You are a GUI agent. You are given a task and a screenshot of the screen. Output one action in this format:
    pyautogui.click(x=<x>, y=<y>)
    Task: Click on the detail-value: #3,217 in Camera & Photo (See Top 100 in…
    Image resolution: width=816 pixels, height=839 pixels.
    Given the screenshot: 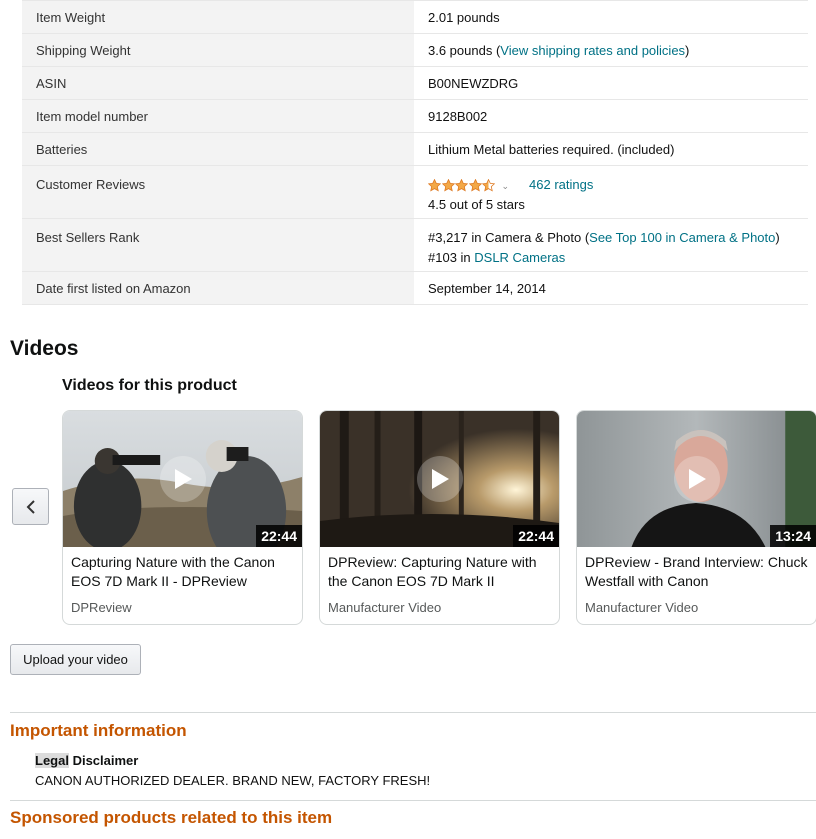 What is the action you would take?
    pyautogui.click(x=611, y=245)
    